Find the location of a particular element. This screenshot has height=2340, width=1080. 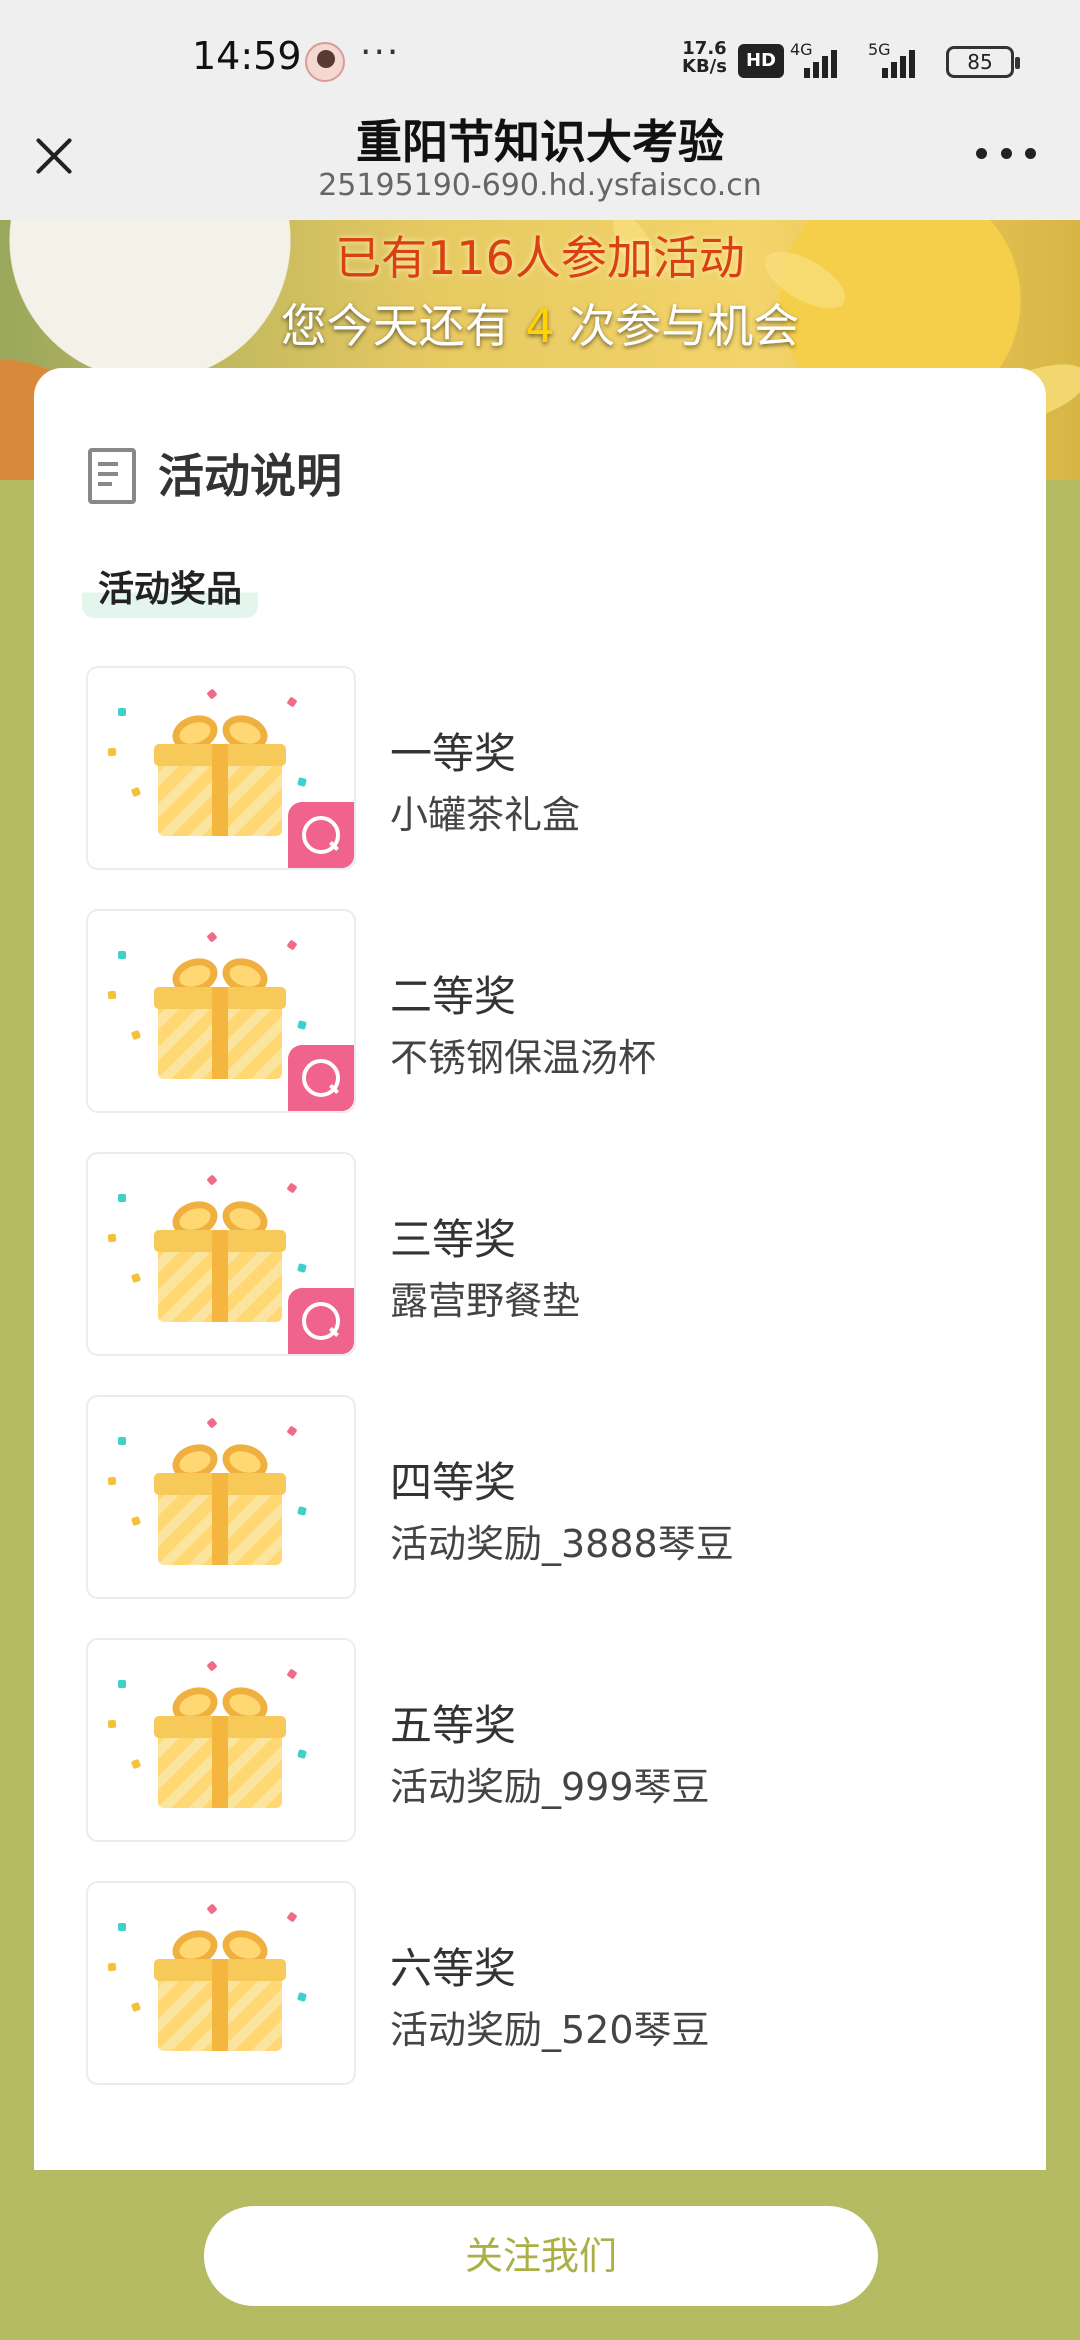

prize-item: 二等奖不锈钢保温汤杯 is located at coordinates (536, 1011).